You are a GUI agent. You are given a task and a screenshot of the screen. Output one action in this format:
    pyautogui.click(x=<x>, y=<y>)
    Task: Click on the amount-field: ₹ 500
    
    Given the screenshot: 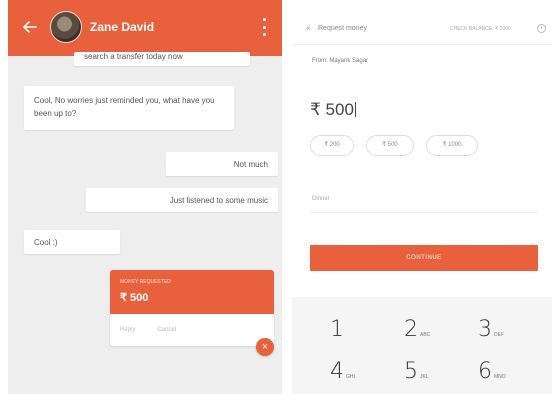 What is the action you would take?
    pyautogui.click(x=333, y=110)
    